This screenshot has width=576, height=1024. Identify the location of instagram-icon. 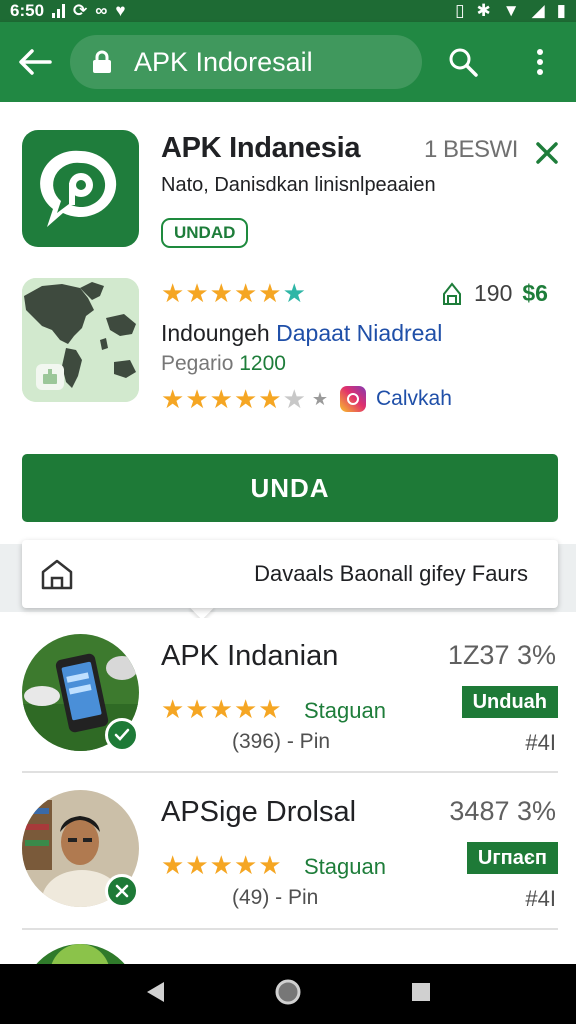
(353, 399).